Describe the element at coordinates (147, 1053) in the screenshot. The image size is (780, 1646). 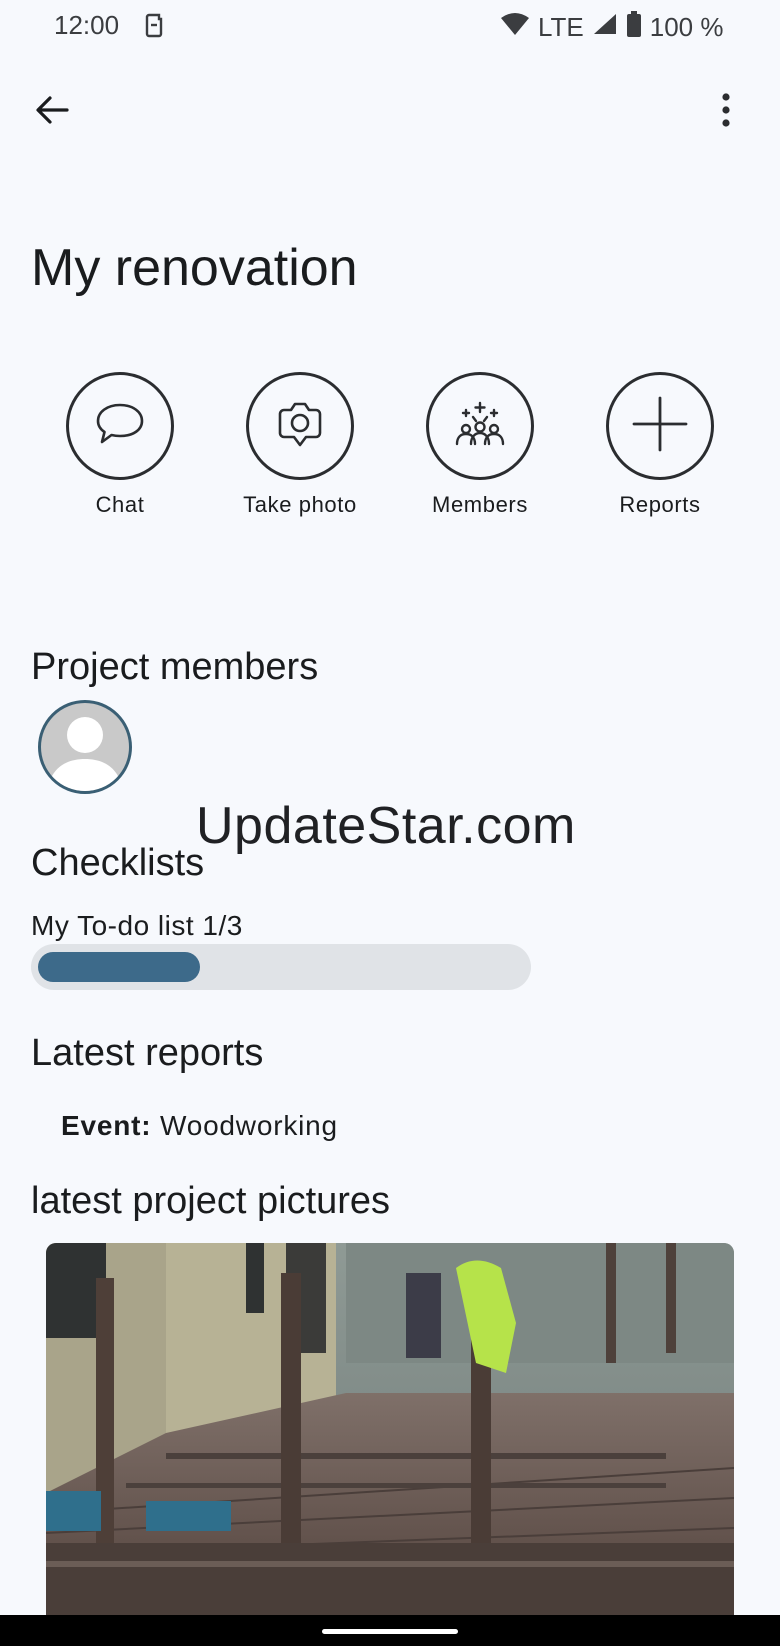
I see `latest-reports-heading: Latest reports` at that location.